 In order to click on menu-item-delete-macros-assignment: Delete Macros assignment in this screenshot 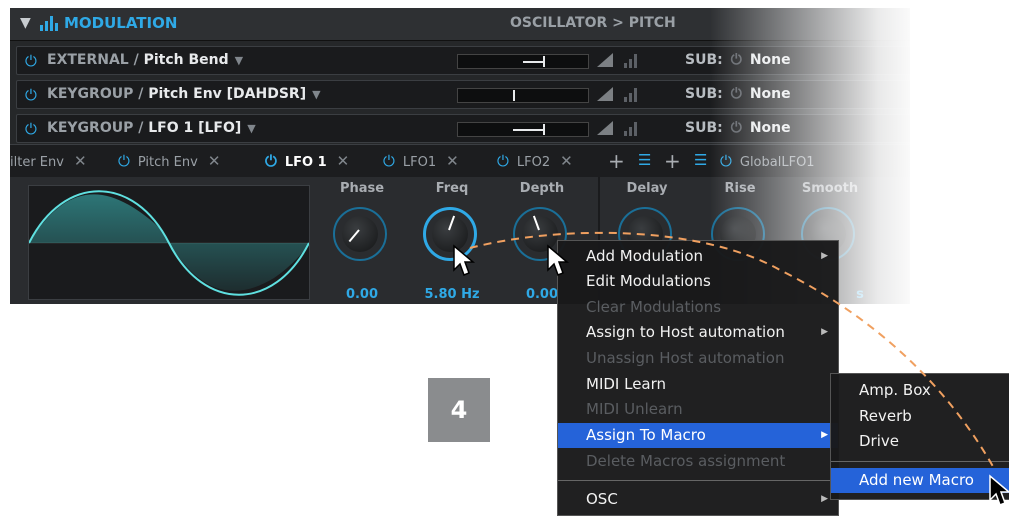, I will do `click(698, 461)`.